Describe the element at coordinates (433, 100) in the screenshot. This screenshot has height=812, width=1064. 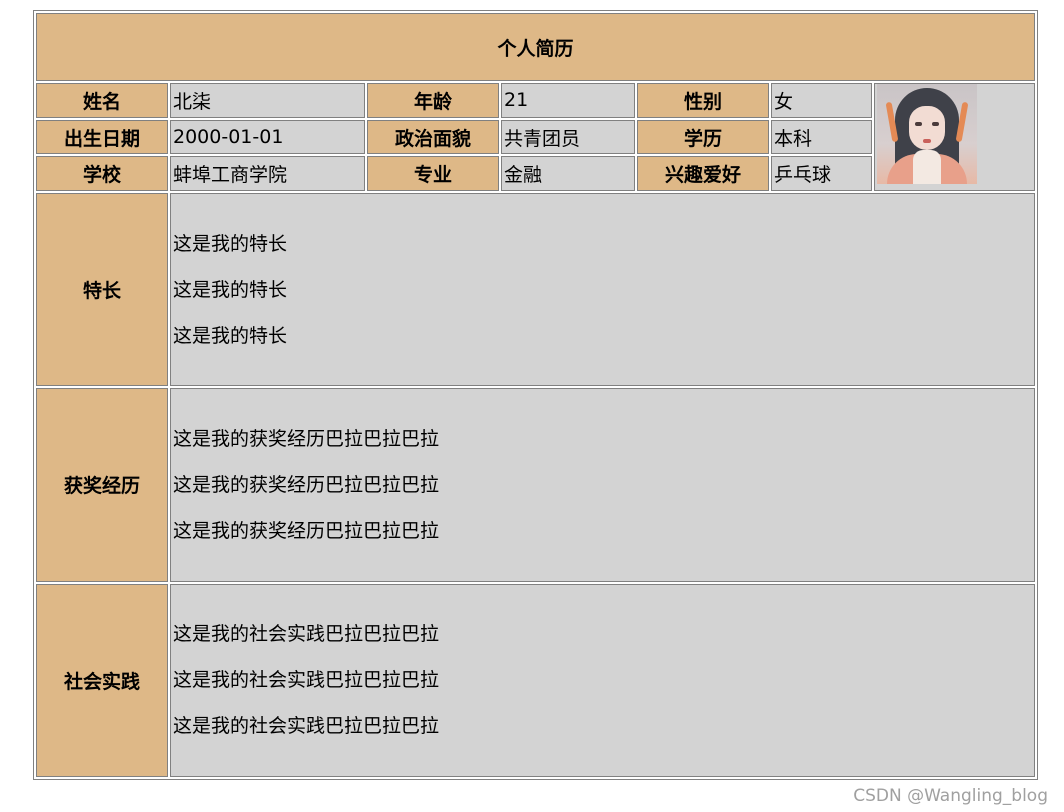
I see `age-label: 年龄` at that location.